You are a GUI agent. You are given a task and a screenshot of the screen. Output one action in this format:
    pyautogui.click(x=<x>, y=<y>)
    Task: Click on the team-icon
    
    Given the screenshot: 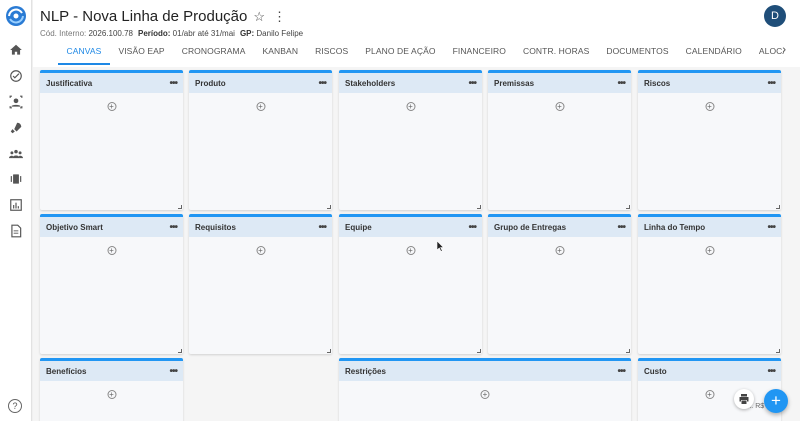 What is the action you would take?
    pyautogui.click(x=16, y=154)
    